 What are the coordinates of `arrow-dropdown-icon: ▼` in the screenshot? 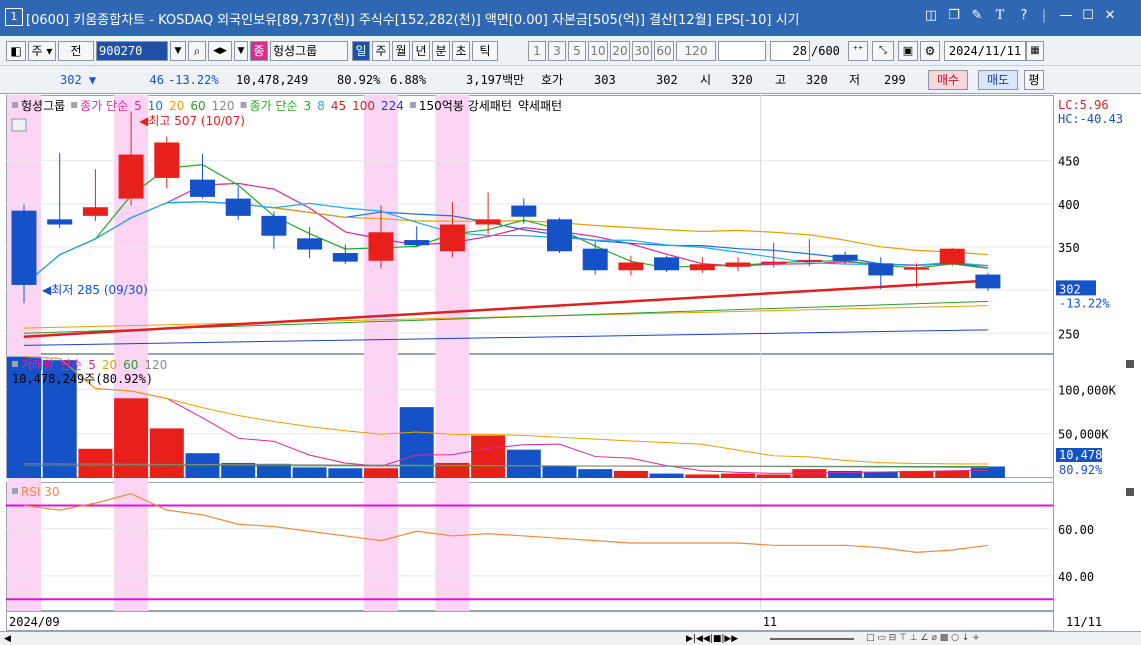 It's located at (241, 51).